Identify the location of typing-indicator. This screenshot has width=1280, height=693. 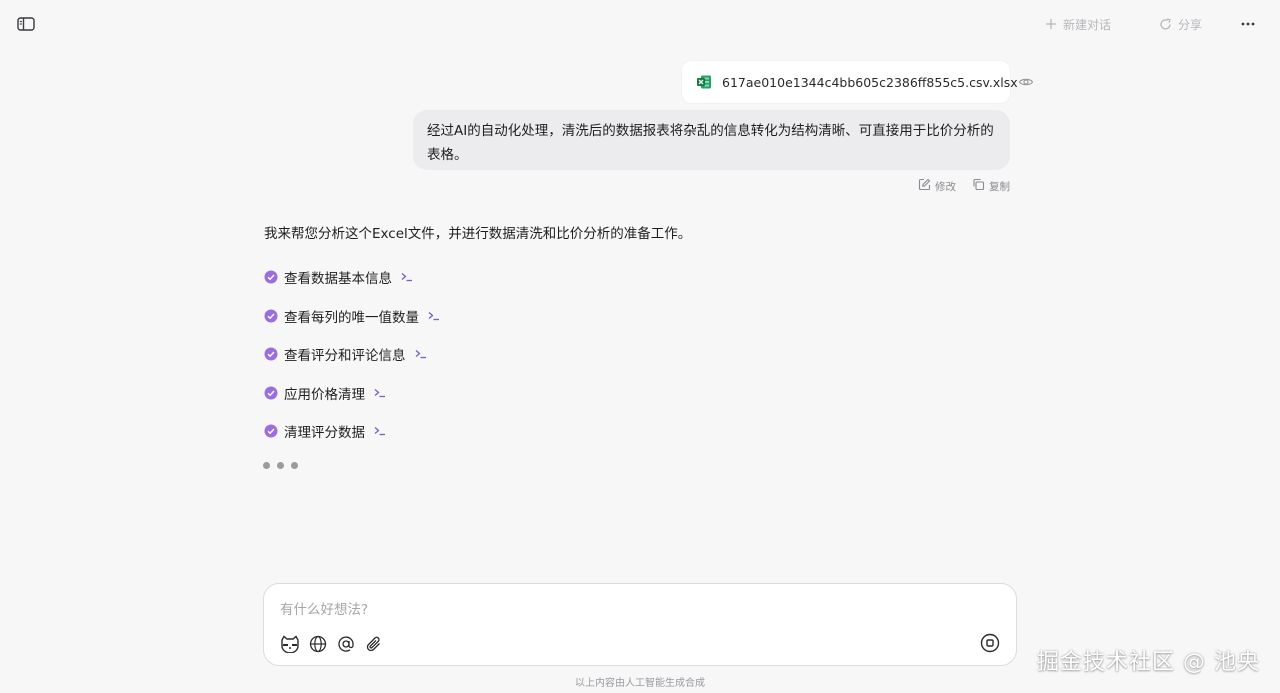
(280, 465).